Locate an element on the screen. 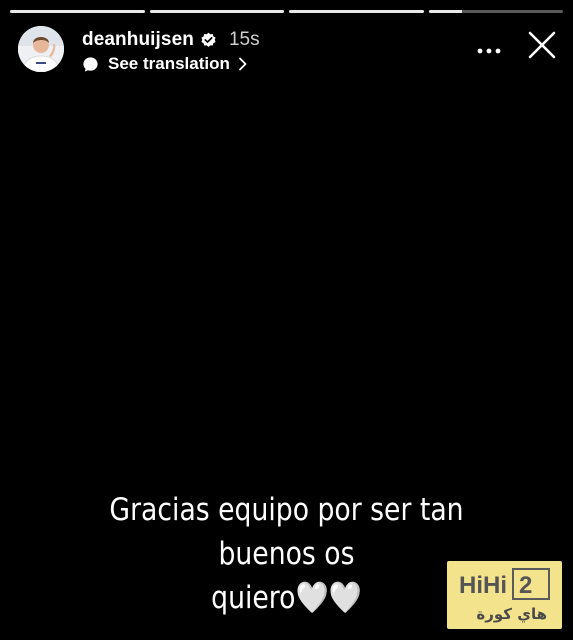 This screenshot has width=573, height=640. story-timestamp: 15s is located at coordinates (244, 39).